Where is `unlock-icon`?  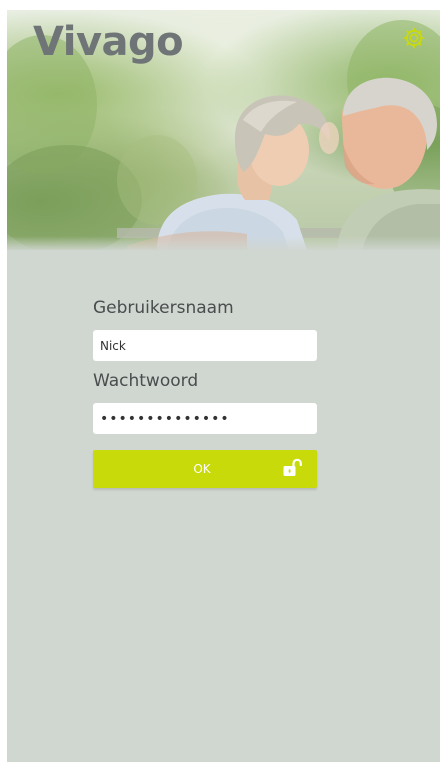
unlock-icon is located at coordinates (292, 467).